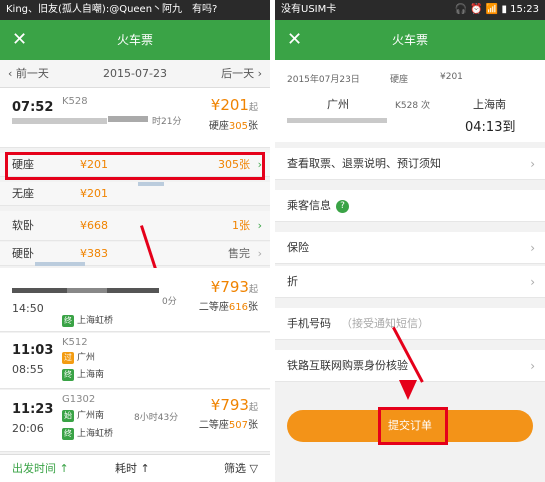 The image size is (545, 482). I want to click on seat-availability: 二等座507张, so click(228, 425).